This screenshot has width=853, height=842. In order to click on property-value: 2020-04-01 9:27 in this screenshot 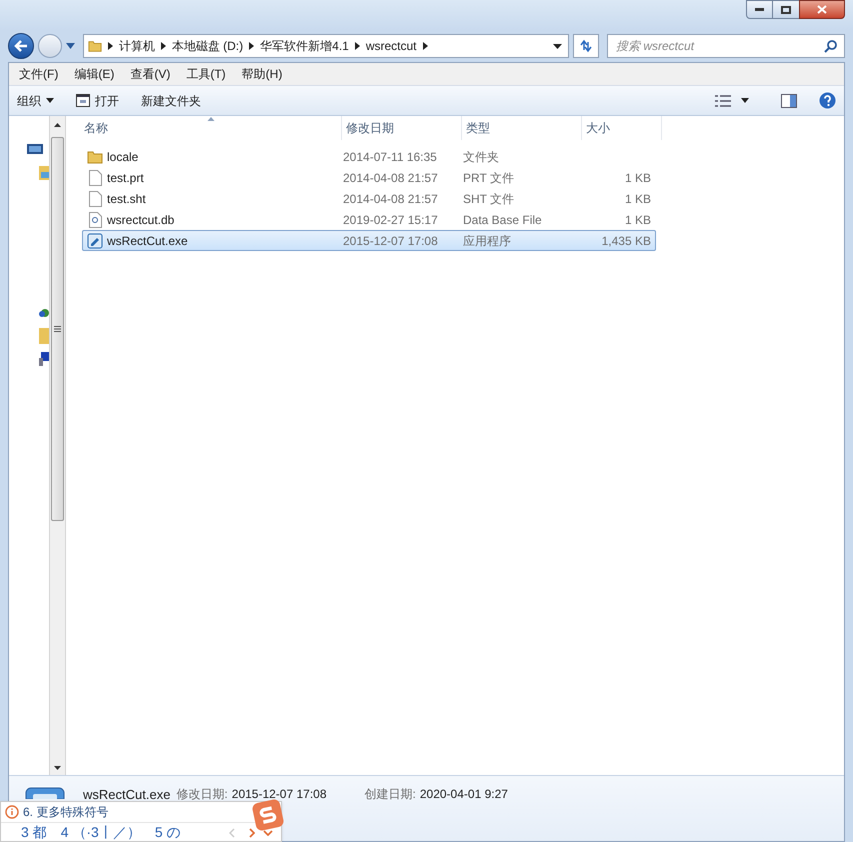, I will do `click(464, 794)`.